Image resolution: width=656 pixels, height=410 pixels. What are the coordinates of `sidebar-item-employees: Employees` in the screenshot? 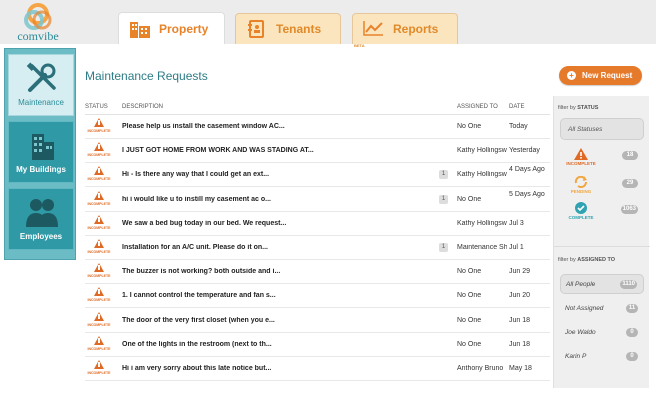 It's located at (41, 219).